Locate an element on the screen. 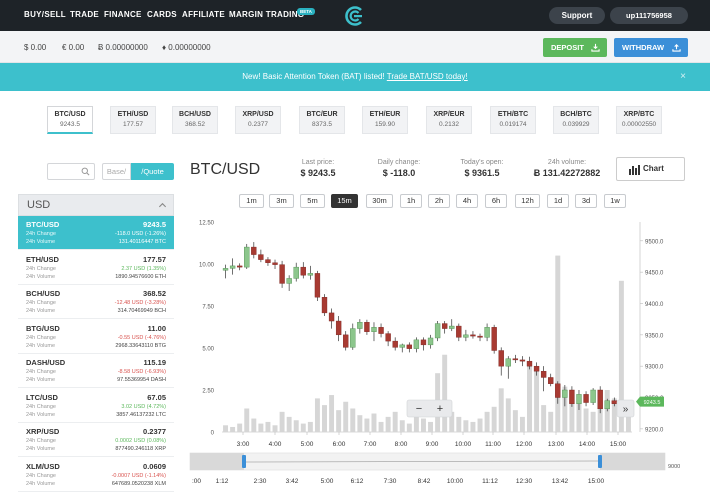 This screenshot has width=710, height=495. timeframe-button-1w: 1w is located at coordinates (615, 201).